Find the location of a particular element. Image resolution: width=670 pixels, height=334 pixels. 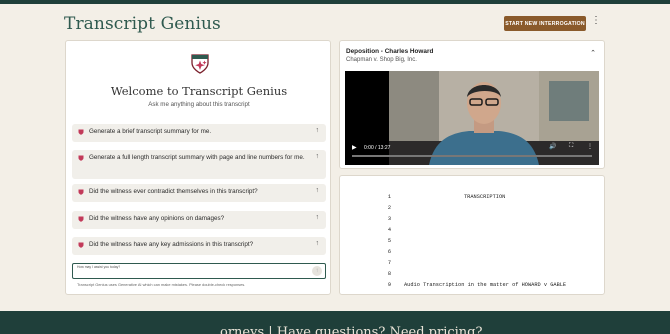

app-title: Transcript Genius is located at coordinates (142, 24).